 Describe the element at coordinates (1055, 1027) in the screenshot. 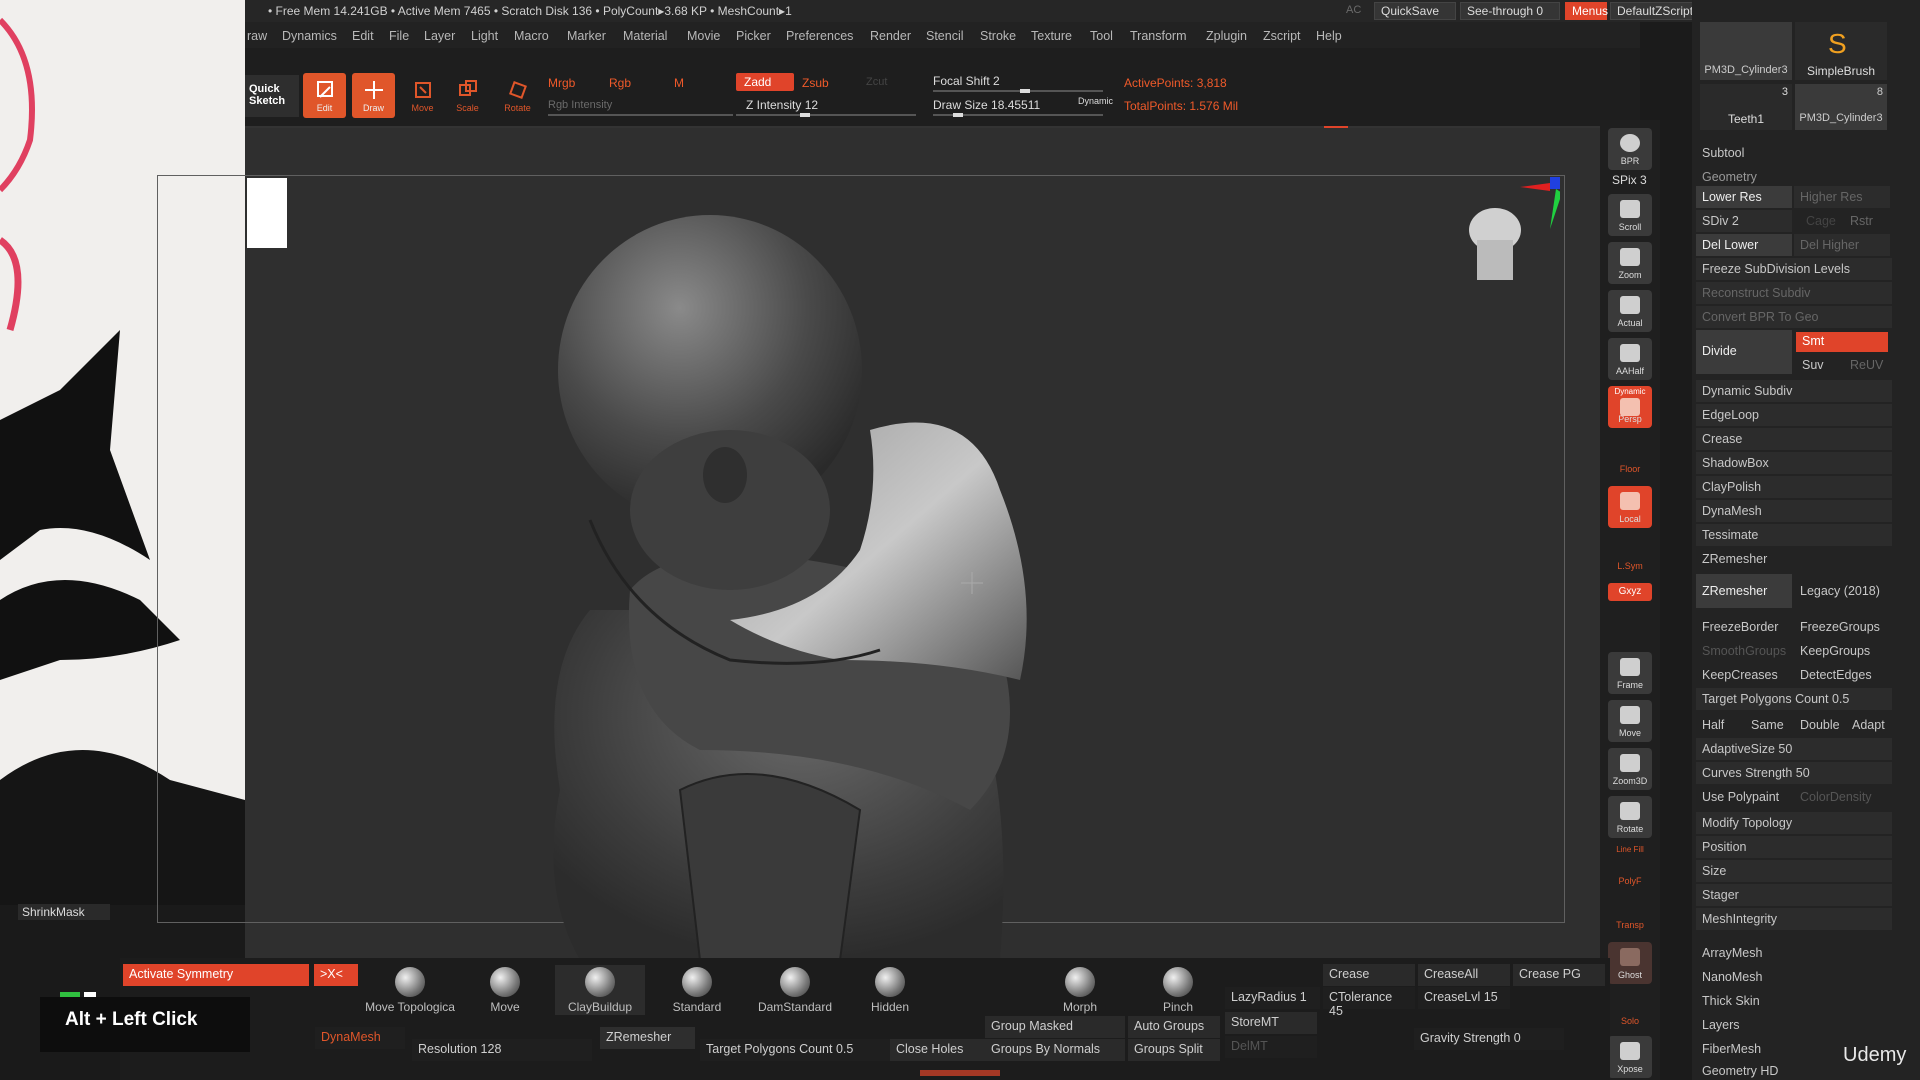

I see `group-masked-button: Group Masked` at that location.